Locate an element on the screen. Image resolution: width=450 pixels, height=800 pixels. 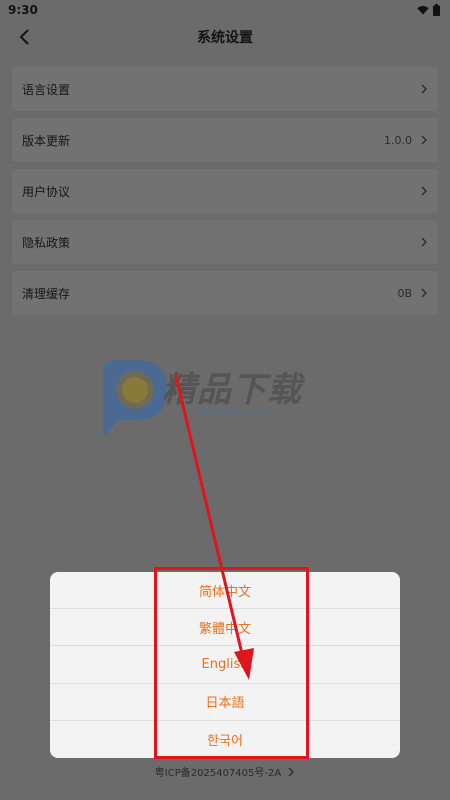
page-title: 系统设置 is located at coordinates (225, 38).